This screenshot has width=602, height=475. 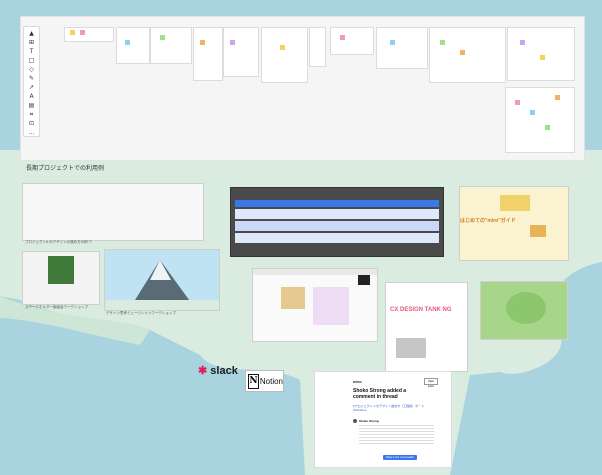 I want to click on thumbnail-caption: プロジェクトA のデザインの進め方の例 ①, so click(x=59, y=242).